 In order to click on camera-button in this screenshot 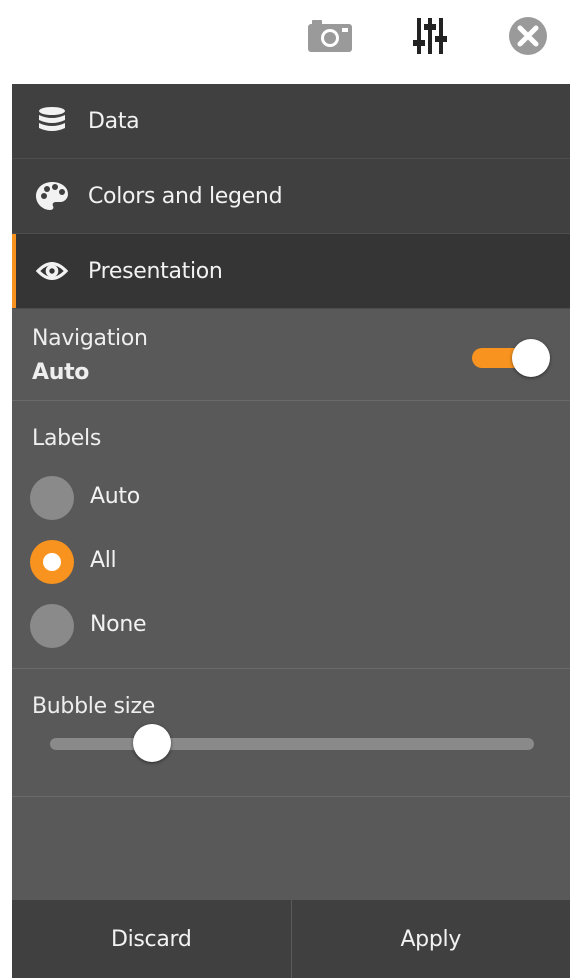, I will do `click(330, 36)`.